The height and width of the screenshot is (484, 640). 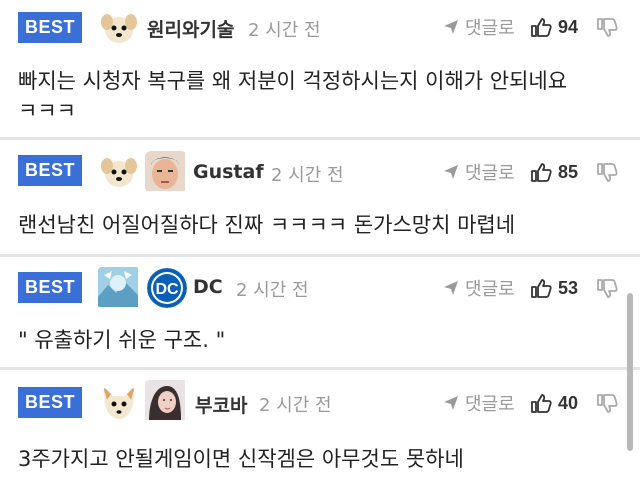 What do you see at coordinates (554, 27) in the screenshot?
I see `like-button: 94` at bounding box center [554, 27].